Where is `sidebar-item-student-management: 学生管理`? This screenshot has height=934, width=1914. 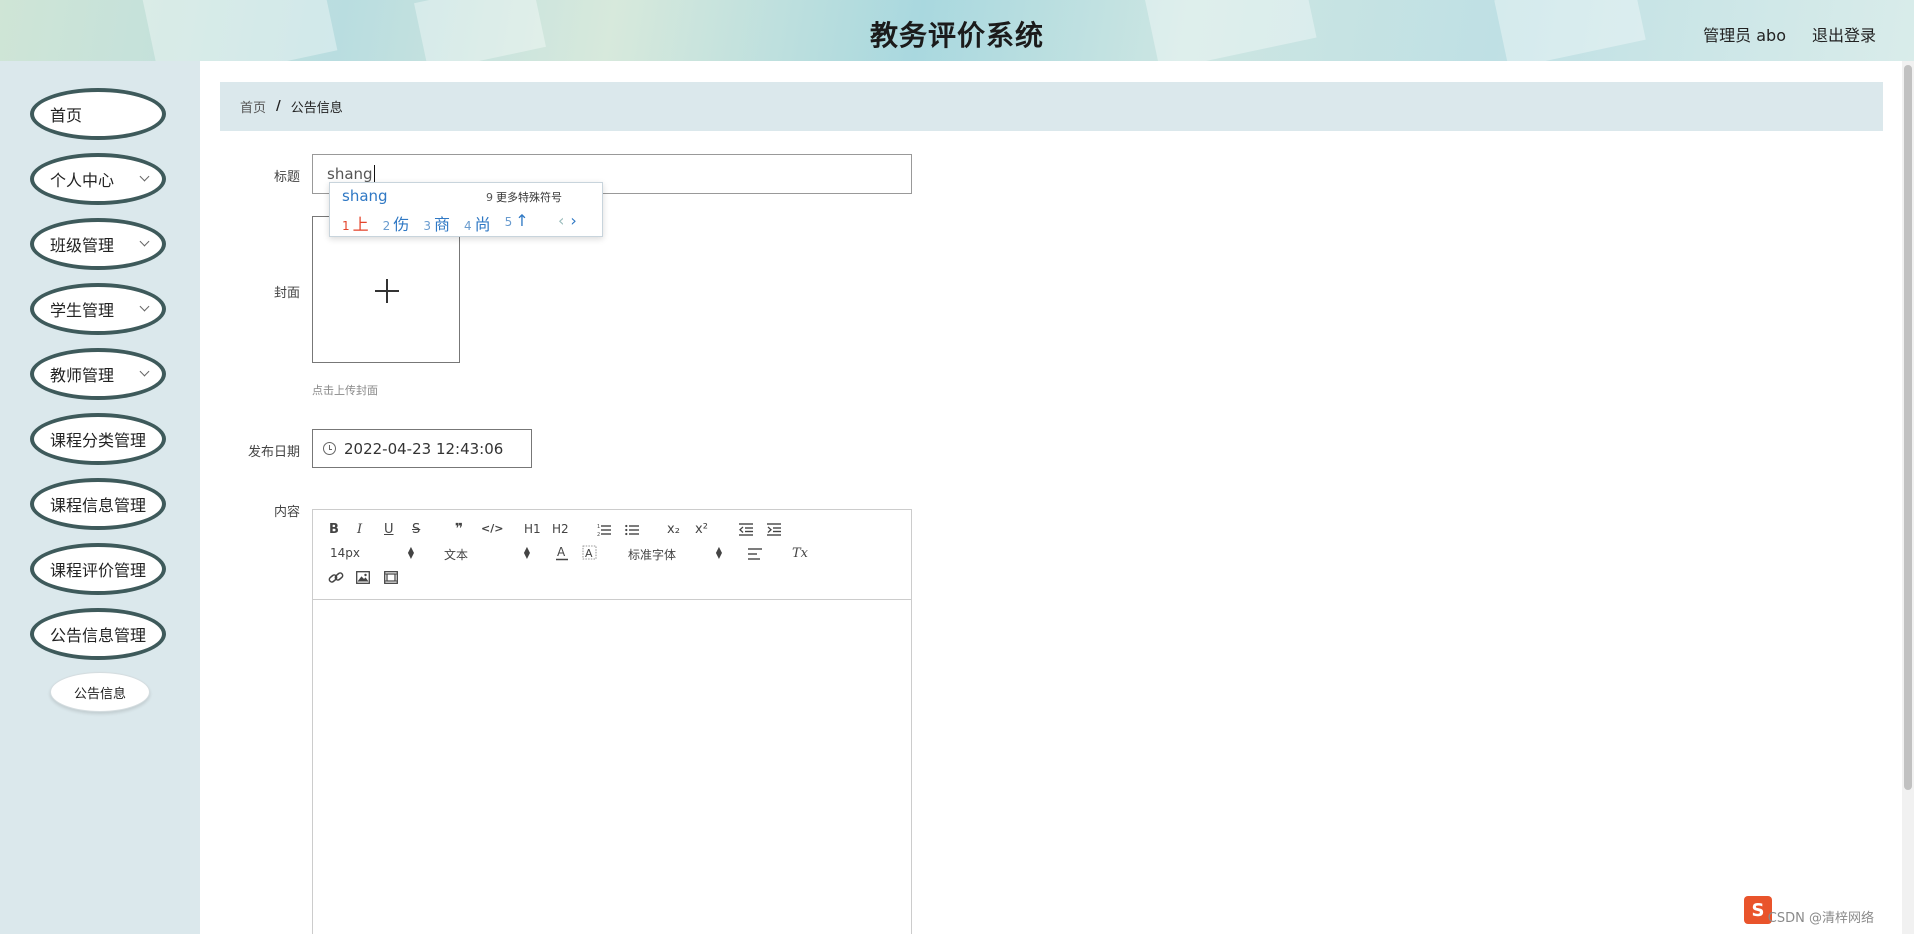
sidebar-item-student-management: 学生管理 is located at coordinates (98, 309).